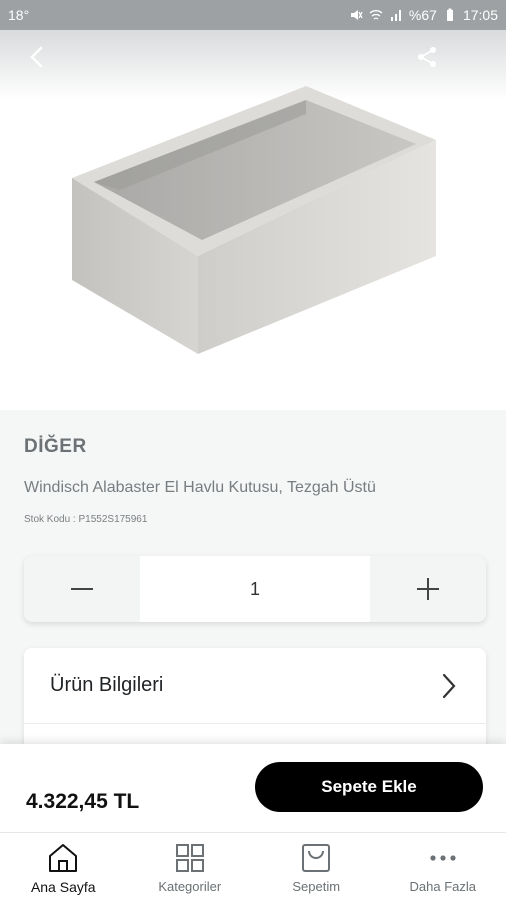  I want to click on tab-categories-label: Kategoriler, so click(190, 886).